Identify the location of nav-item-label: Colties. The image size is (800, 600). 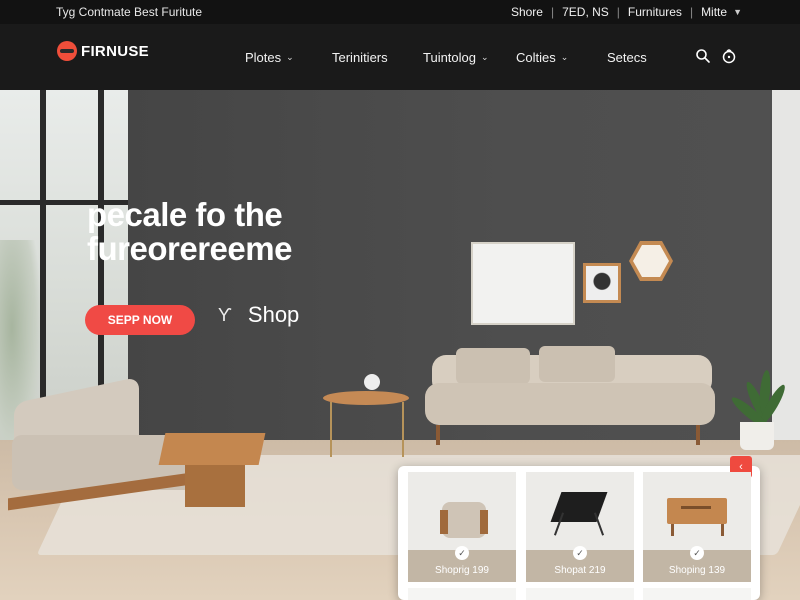
(536, 57).